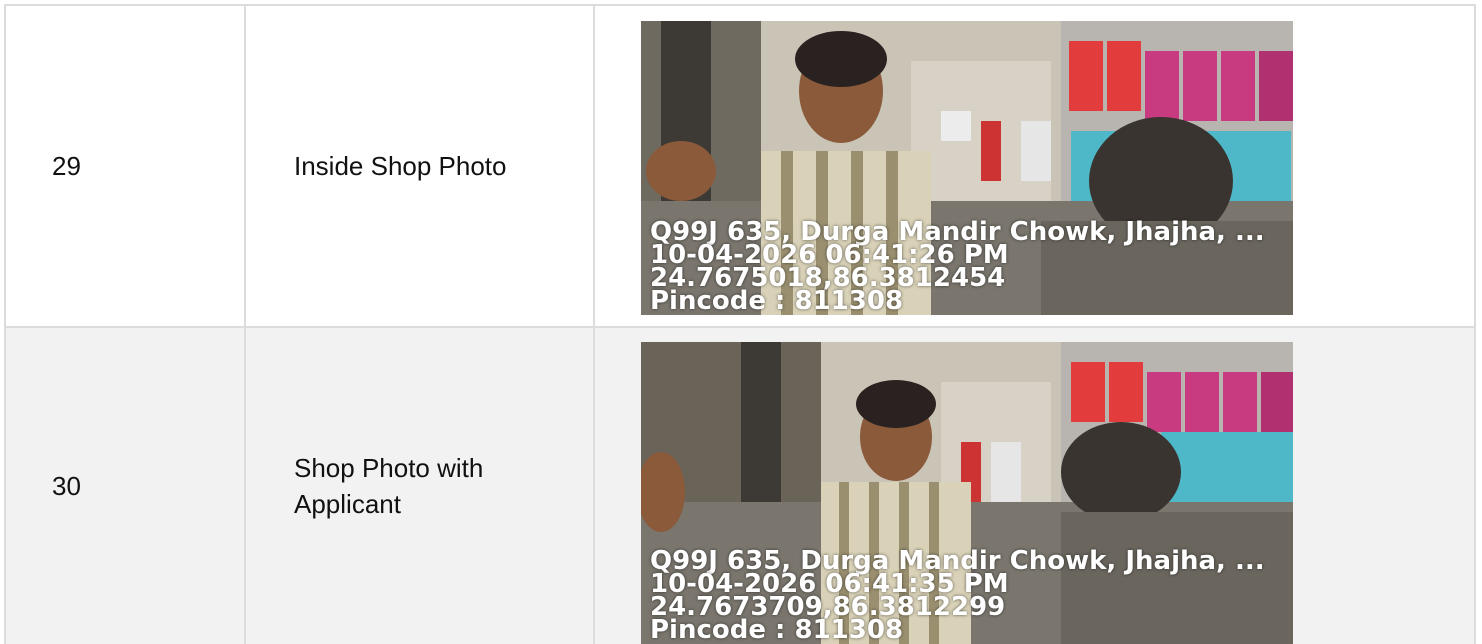 The height and width of the screenshot is (644, 1482). What do you see at coordinates (126, 166) in the screenshot?
I see `row-number: 29` at bounding box center [126, 166].